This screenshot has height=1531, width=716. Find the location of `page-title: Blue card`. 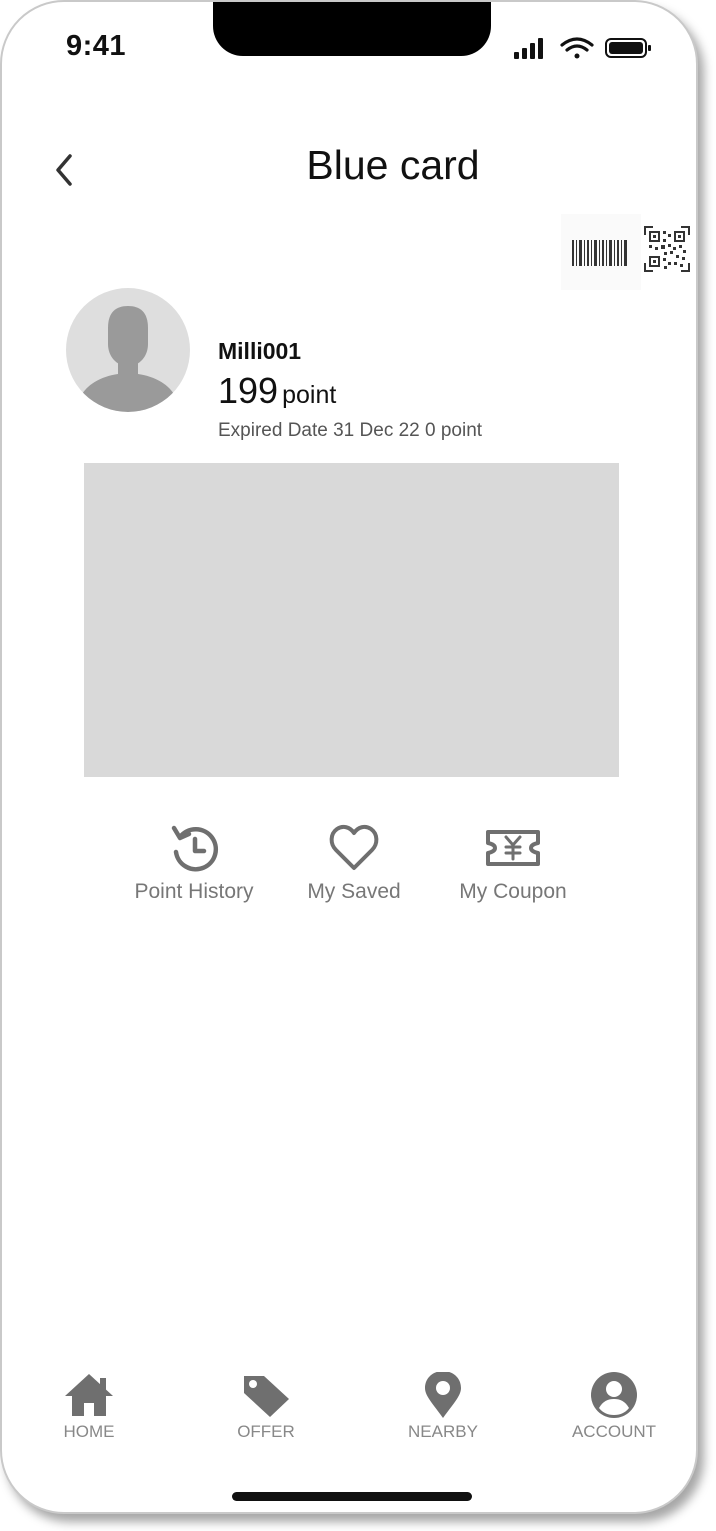

page-title: Blue card is located at coordinates (393, 165).